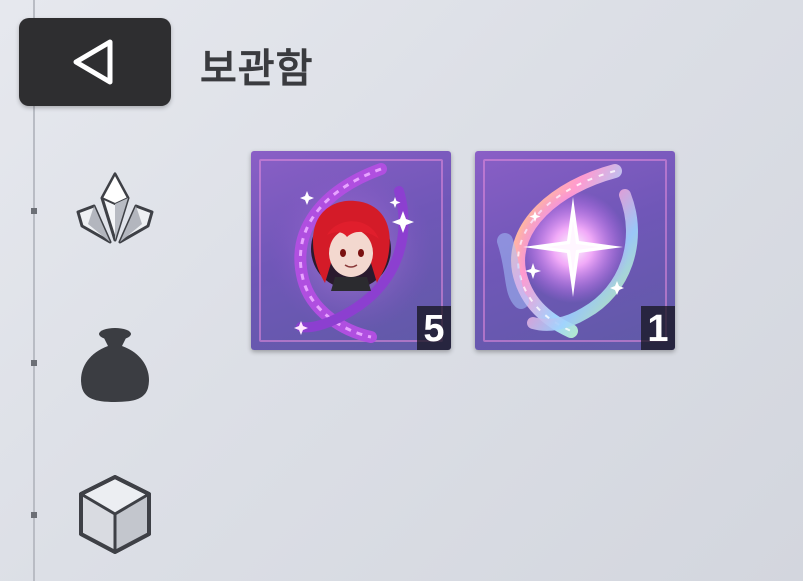 The image size is (803, 581). I want to click on sidebar-item-crystal, so click(115, 211).